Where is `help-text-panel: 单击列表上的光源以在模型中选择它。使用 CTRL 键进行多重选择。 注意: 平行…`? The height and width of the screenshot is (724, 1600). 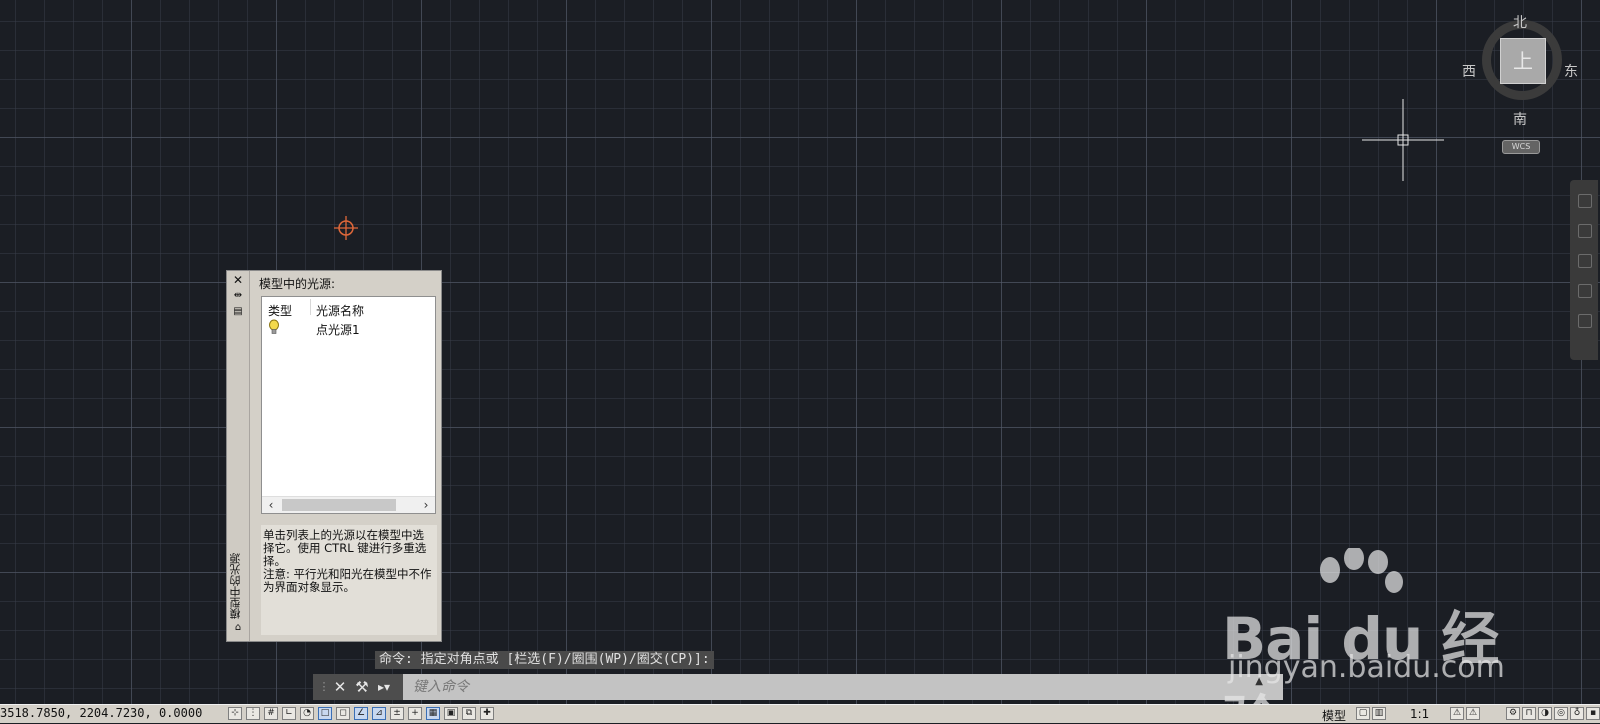 help-text-panel: 单击列表上的光源以在模型中选择它。使用 CTRL 键进行多重选择。 注意: 平行… is located at coordinates (349, 580).